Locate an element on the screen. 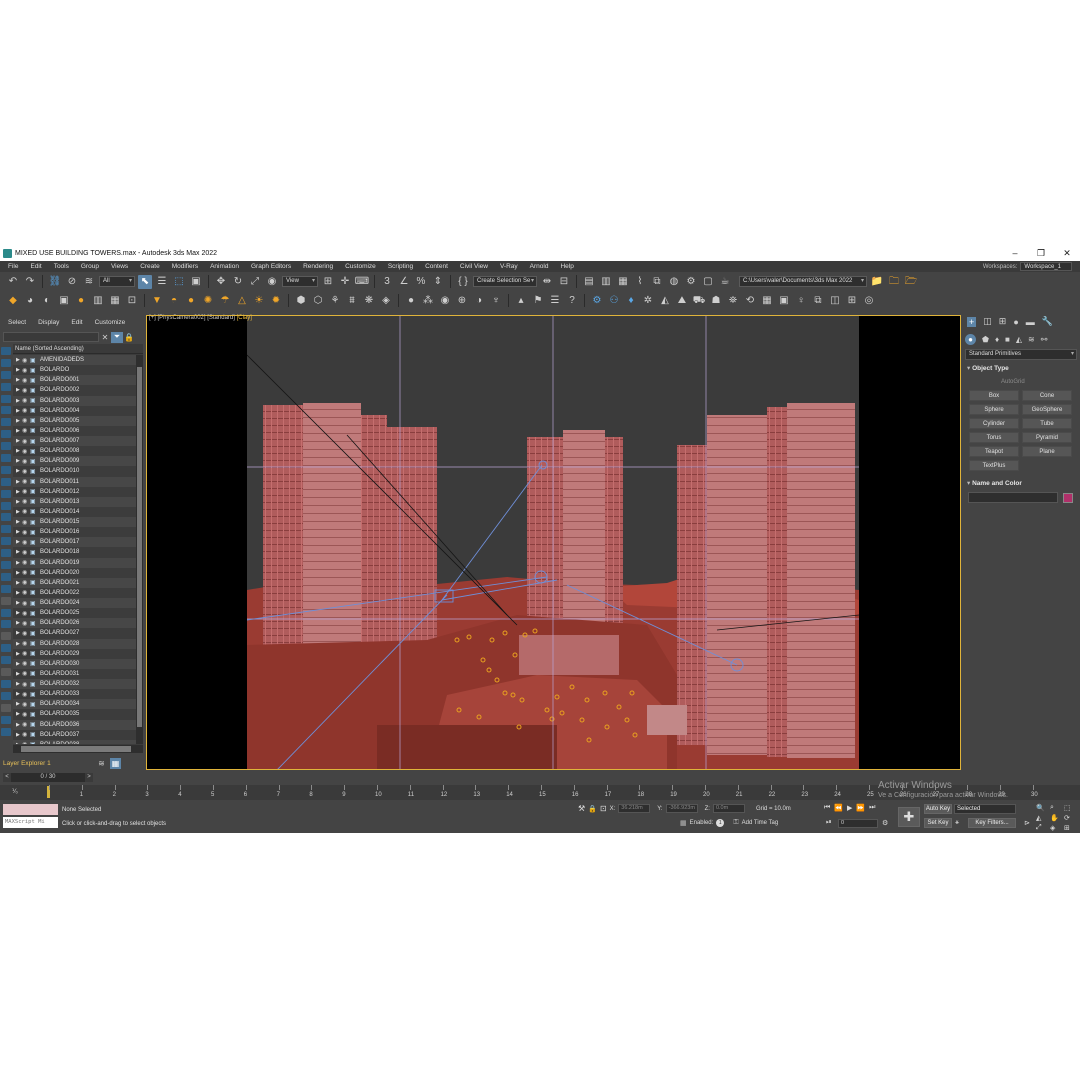  cylinder-button: Cylinder is located at coordinates (994, 423).